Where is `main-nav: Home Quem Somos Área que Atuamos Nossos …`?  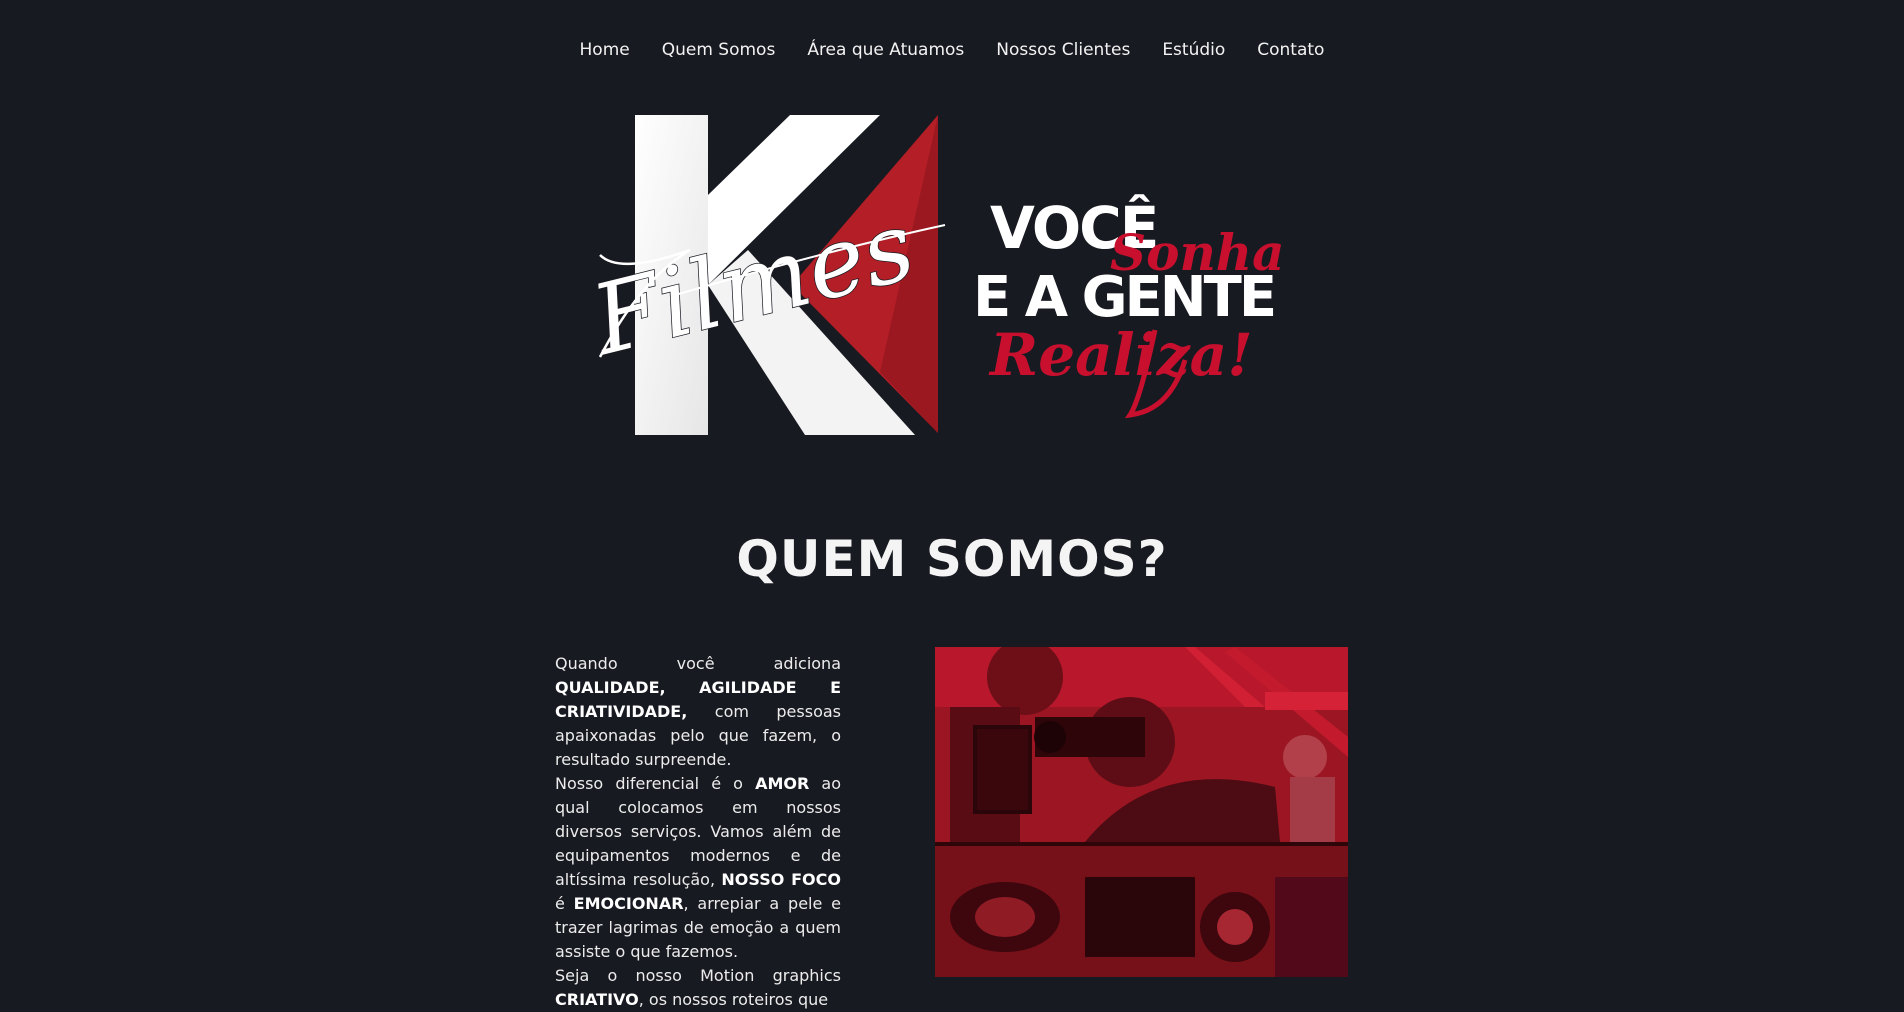
main-nav: Home Quem Somos Área que Atuamos Nossos … is located at coordinates (952, 50).